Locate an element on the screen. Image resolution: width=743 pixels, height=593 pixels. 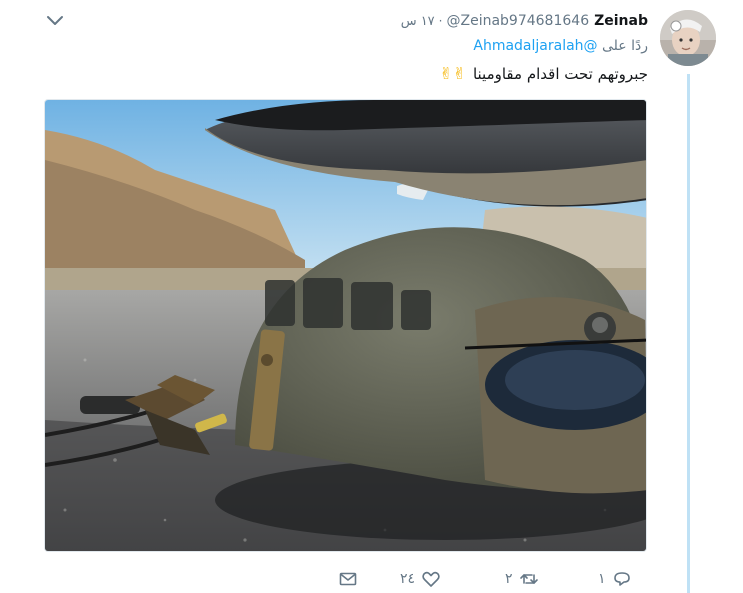
tweet-timestamp: ١٧ س is located at coordinates (418, 21).